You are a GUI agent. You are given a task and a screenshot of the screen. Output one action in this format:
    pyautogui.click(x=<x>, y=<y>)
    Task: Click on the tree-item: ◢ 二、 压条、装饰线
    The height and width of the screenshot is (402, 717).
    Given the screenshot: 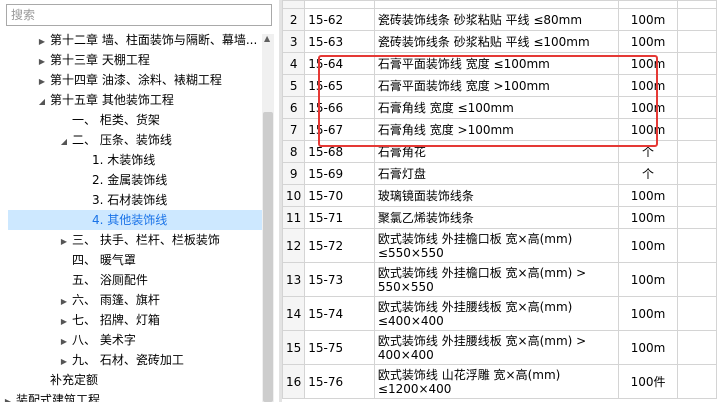 What is the action you would take?
    pyautogui.click(x=131, y=140)
    